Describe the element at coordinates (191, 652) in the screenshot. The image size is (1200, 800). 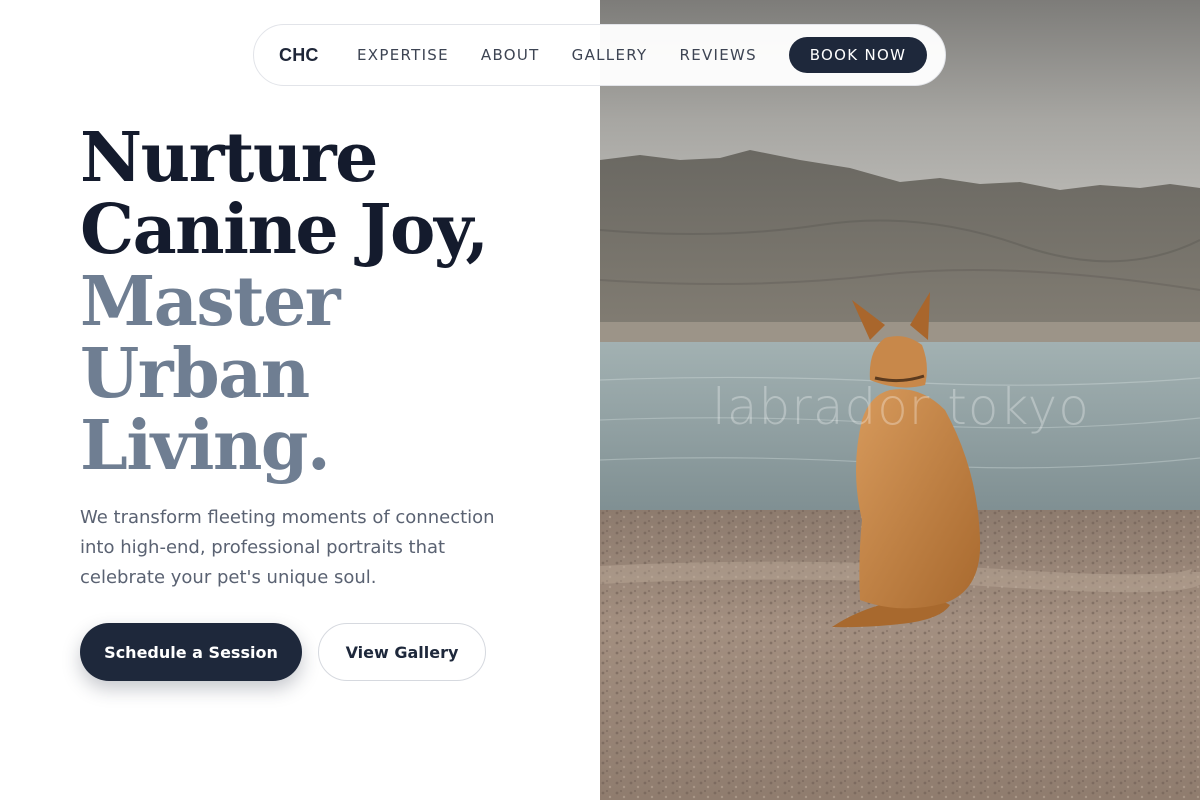
I see `schedule-session-button: Schedule a Session` at that location.